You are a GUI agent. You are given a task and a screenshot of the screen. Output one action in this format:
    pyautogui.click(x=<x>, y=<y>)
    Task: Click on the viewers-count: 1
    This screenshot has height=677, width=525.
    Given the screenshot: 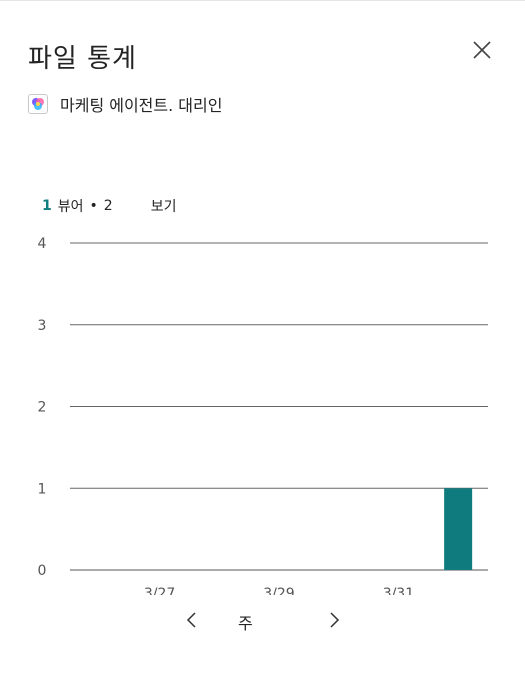 What is the action you would take?
    pyautogui.click(x=47, y=206)
    